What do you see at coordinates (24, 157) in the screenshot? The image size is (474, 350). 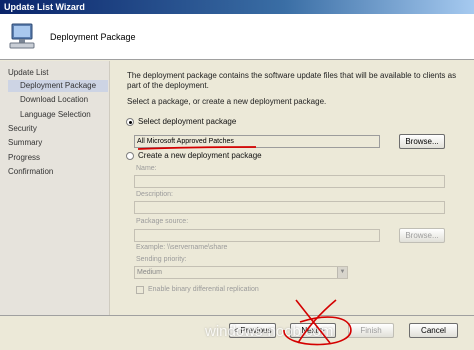 I see `sidebar-item-label: Progress` at bounding box center [24, 157].